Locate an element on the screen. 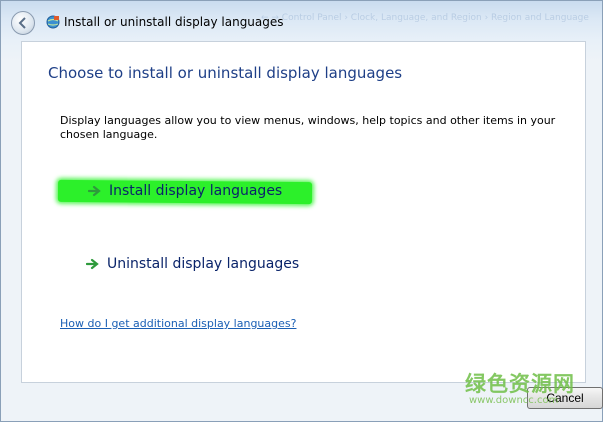 This screenshot has height=422, width=603. uninstall-link-label: Uninstall display languages is located at coordinates (203, 264).